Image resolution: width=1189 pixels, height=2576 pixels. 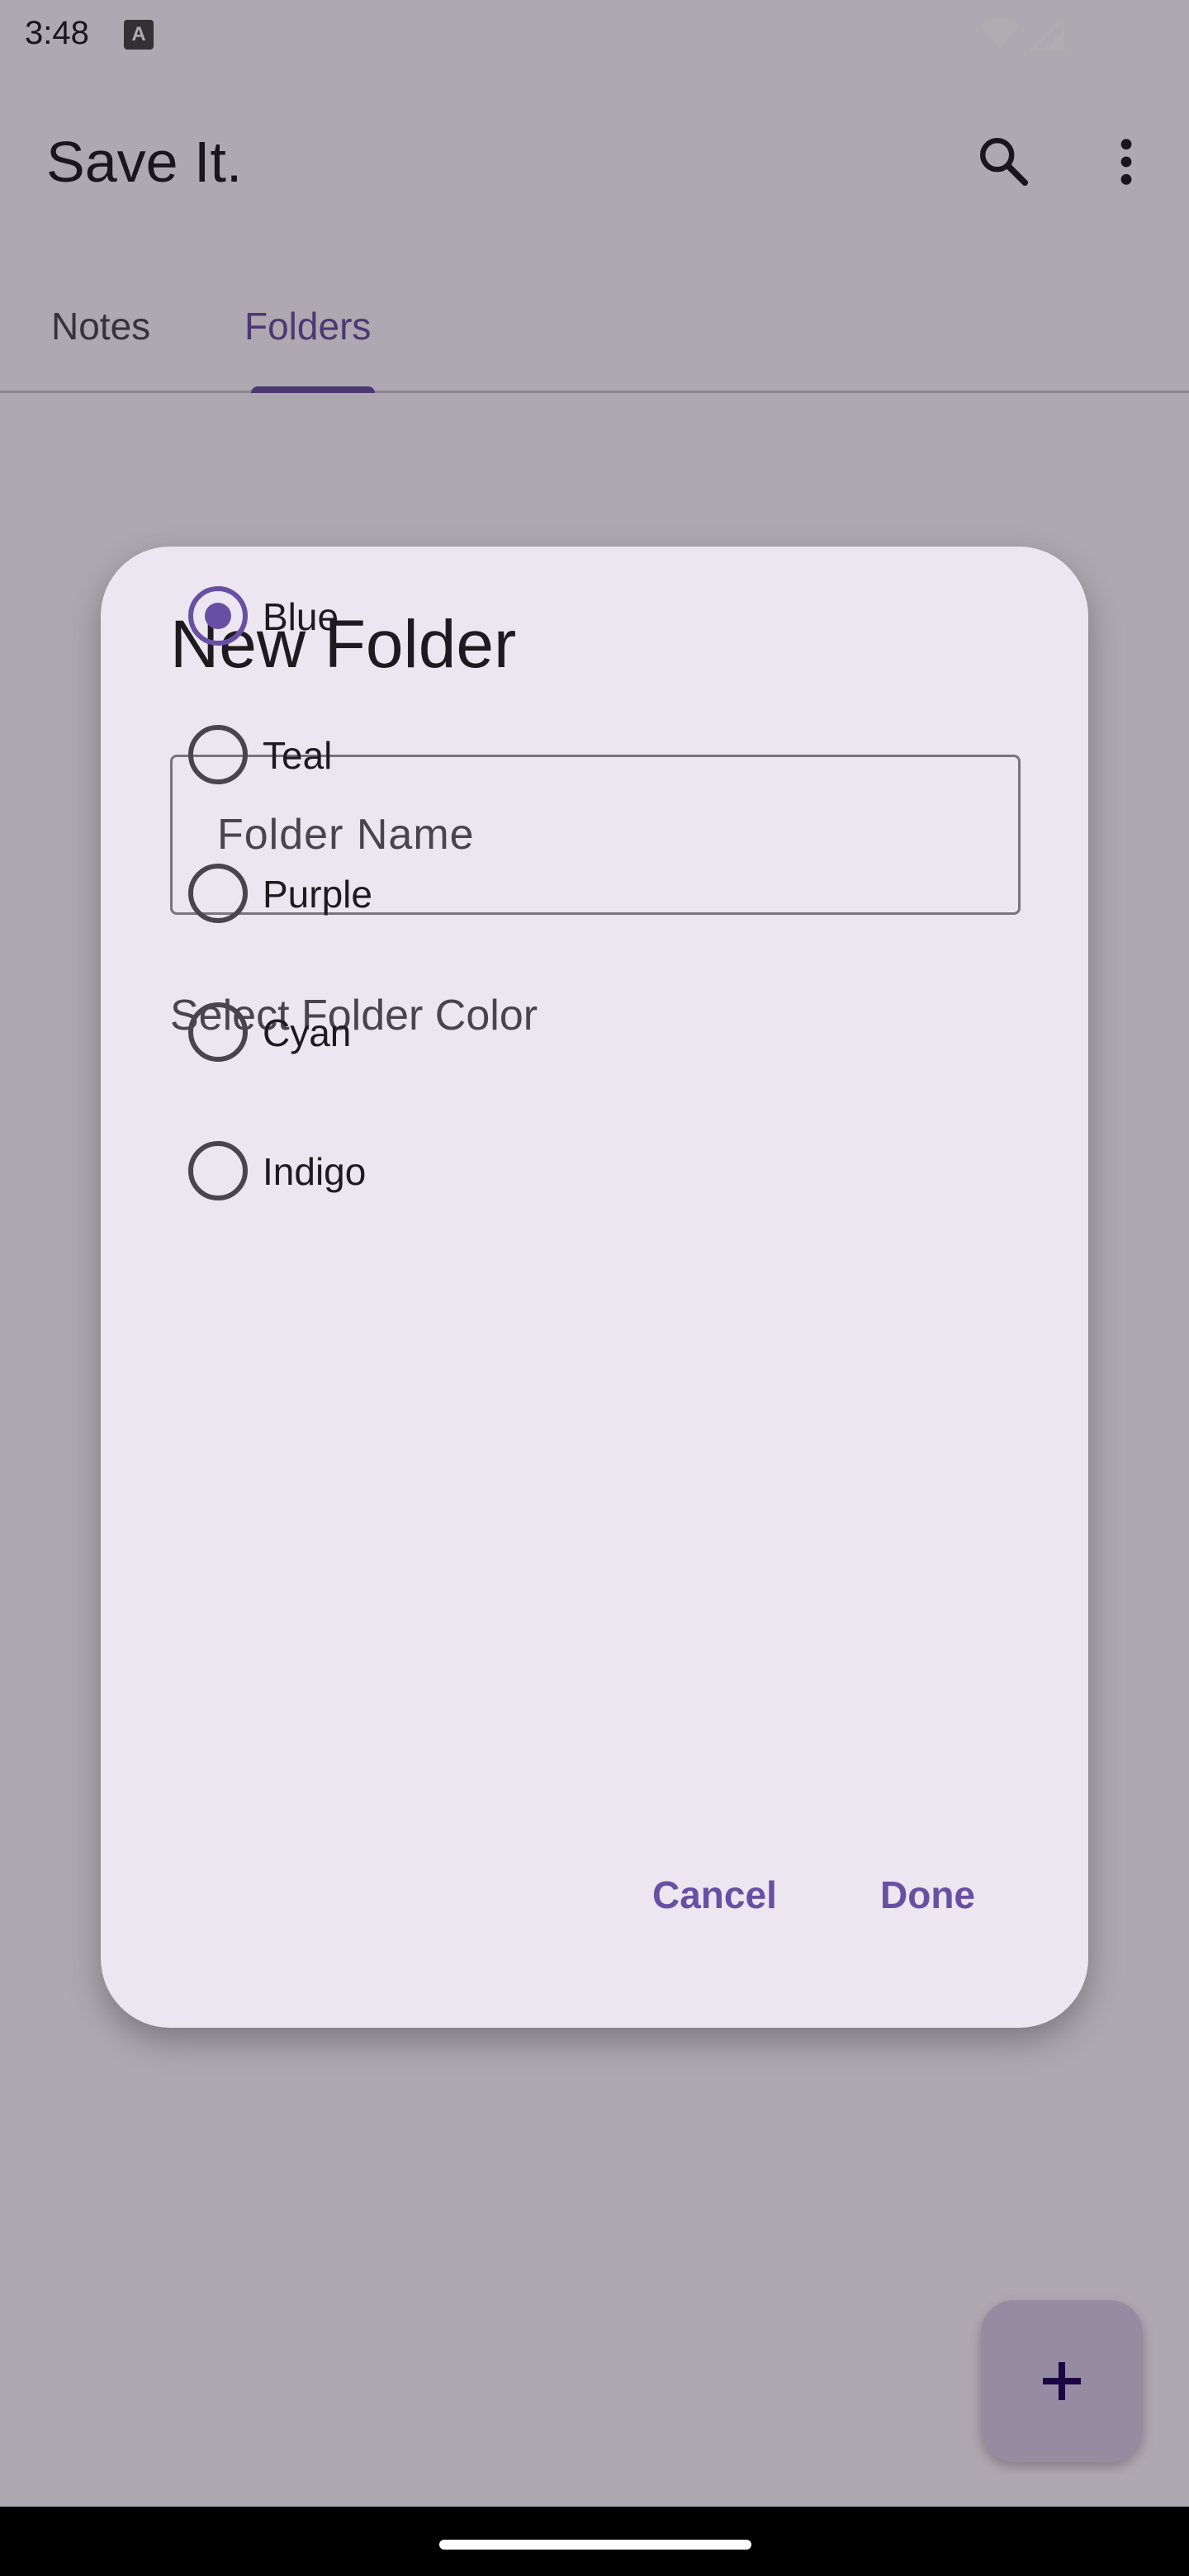 I want to click on color-option-teal: Teal, so click(x=427, y=754).